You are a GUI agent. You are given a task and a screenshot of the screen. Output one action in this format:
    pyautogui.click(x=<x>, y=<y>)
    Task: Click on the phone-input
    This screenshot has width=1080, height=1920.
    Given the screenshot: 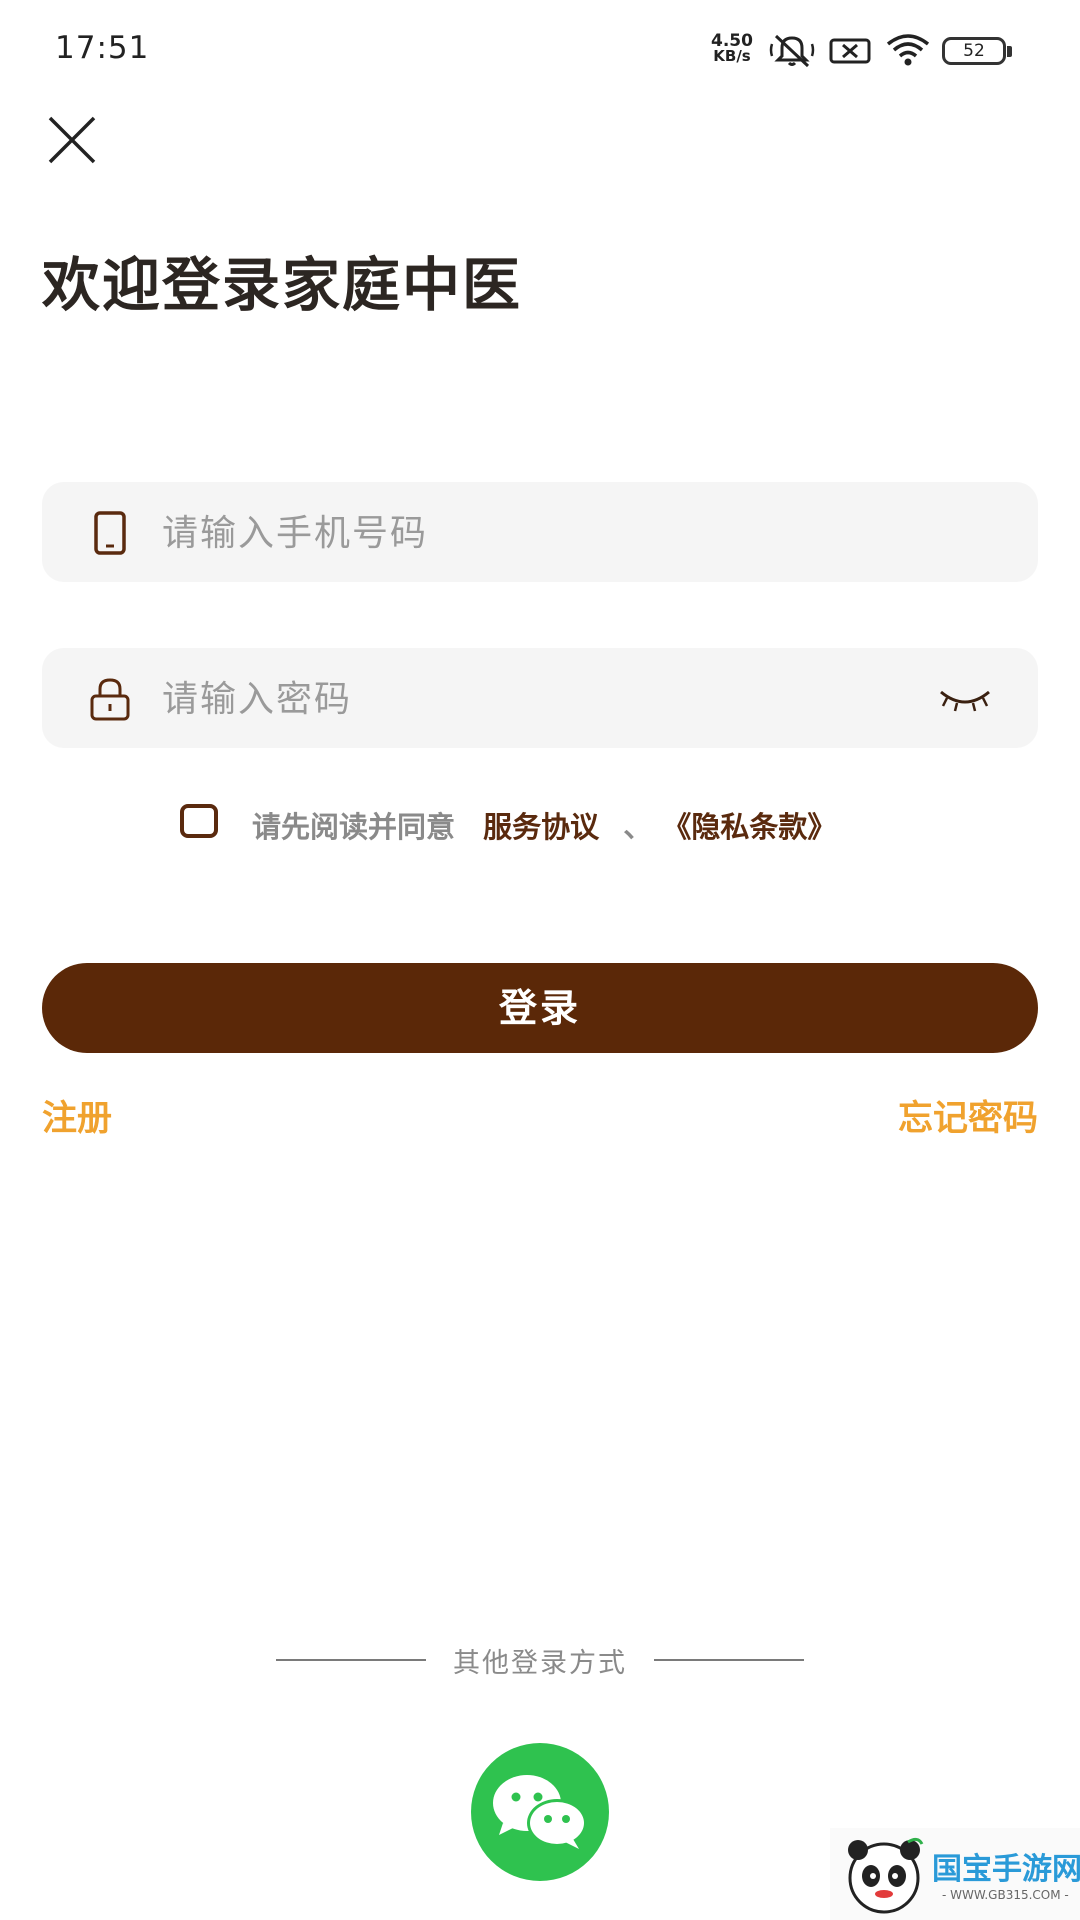 What is the action you would take?
    pyautogui.click(x=552, y=533)
    